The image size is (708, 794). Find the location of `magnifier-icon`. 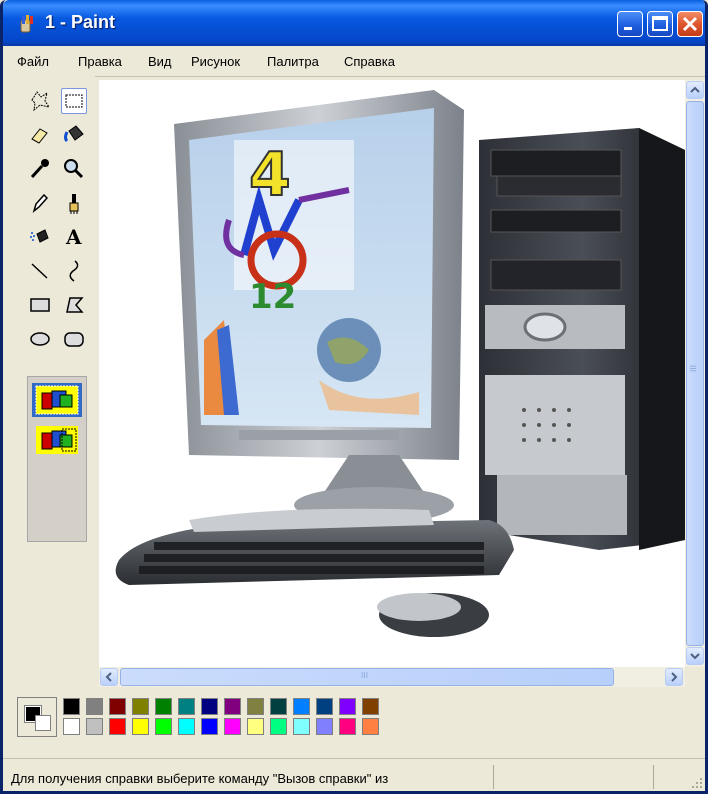

magnifier-icon is located at coordinates (74, 169).